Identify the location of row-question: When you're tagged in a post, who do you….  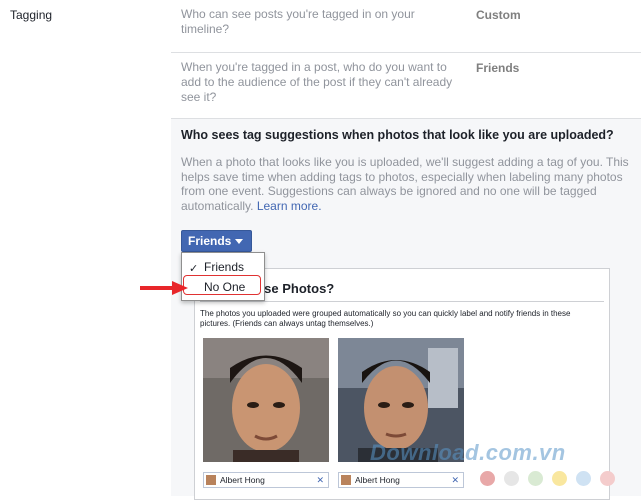
(317, 82).